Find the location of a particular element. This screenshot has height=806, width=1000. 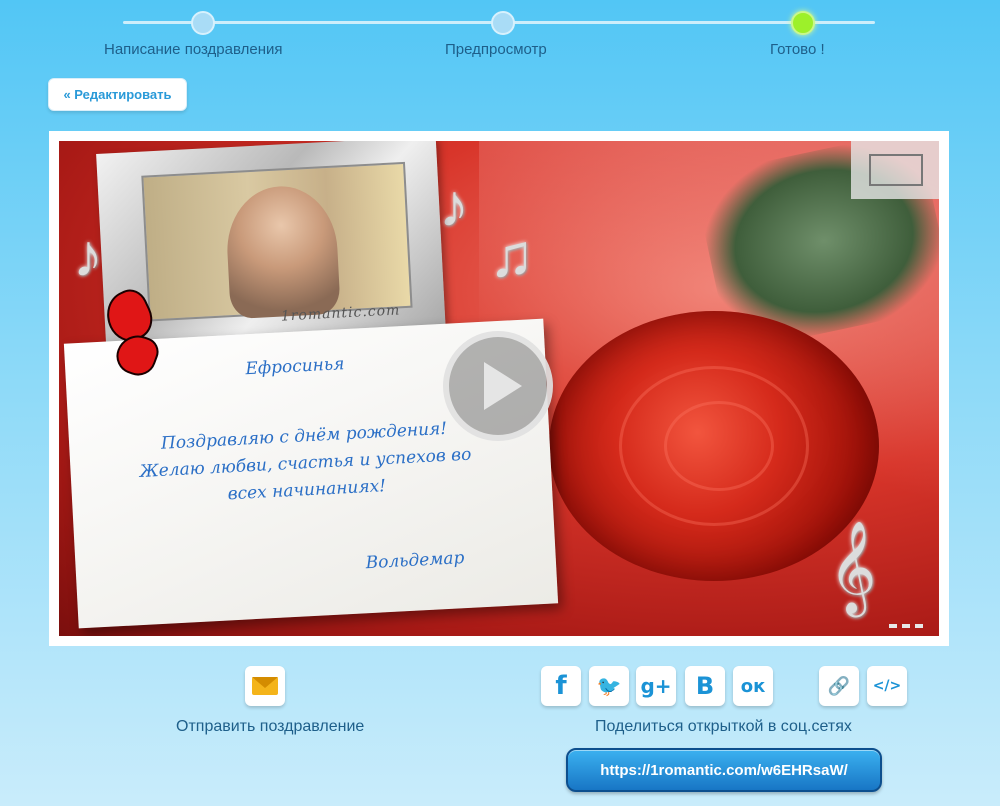

butterfly-icon is located at coordinates (132, 337).